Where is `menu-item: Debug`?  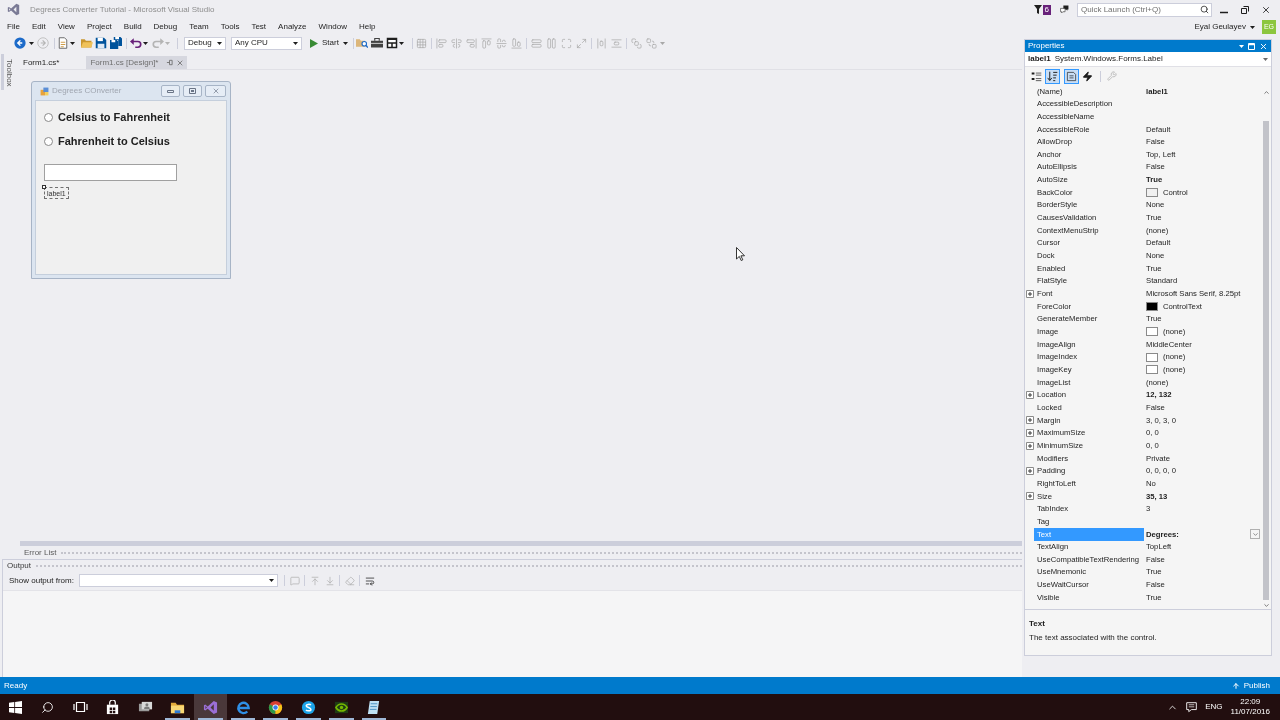 menu-item: Debug is located at coordinates (165, 27).